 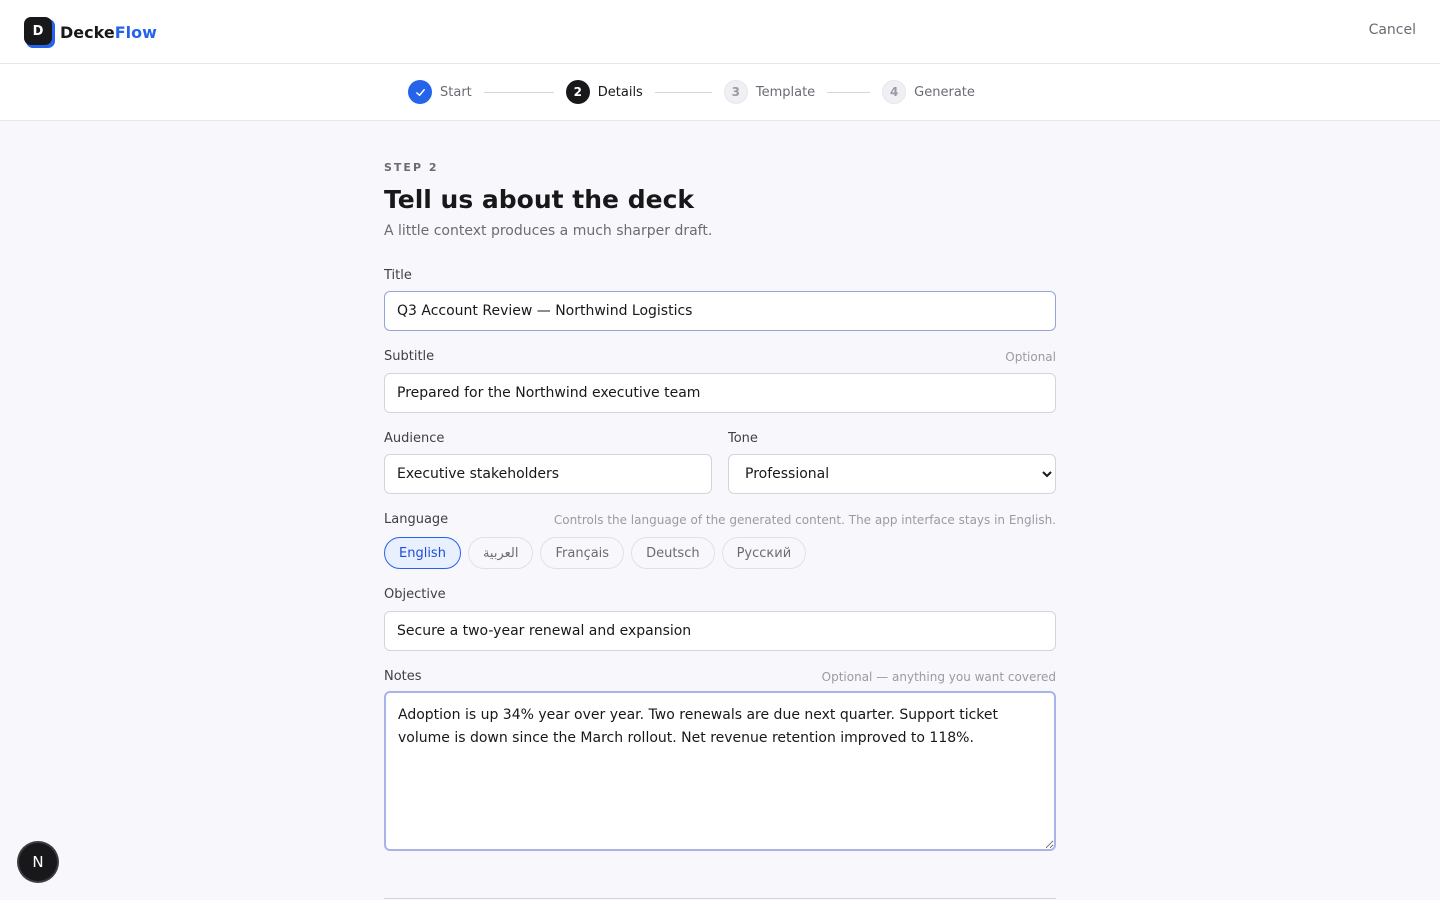 What do you see at coordinates (548, 474) in the screenshot?
I see `audience-input` at bounding box center [548, 474].